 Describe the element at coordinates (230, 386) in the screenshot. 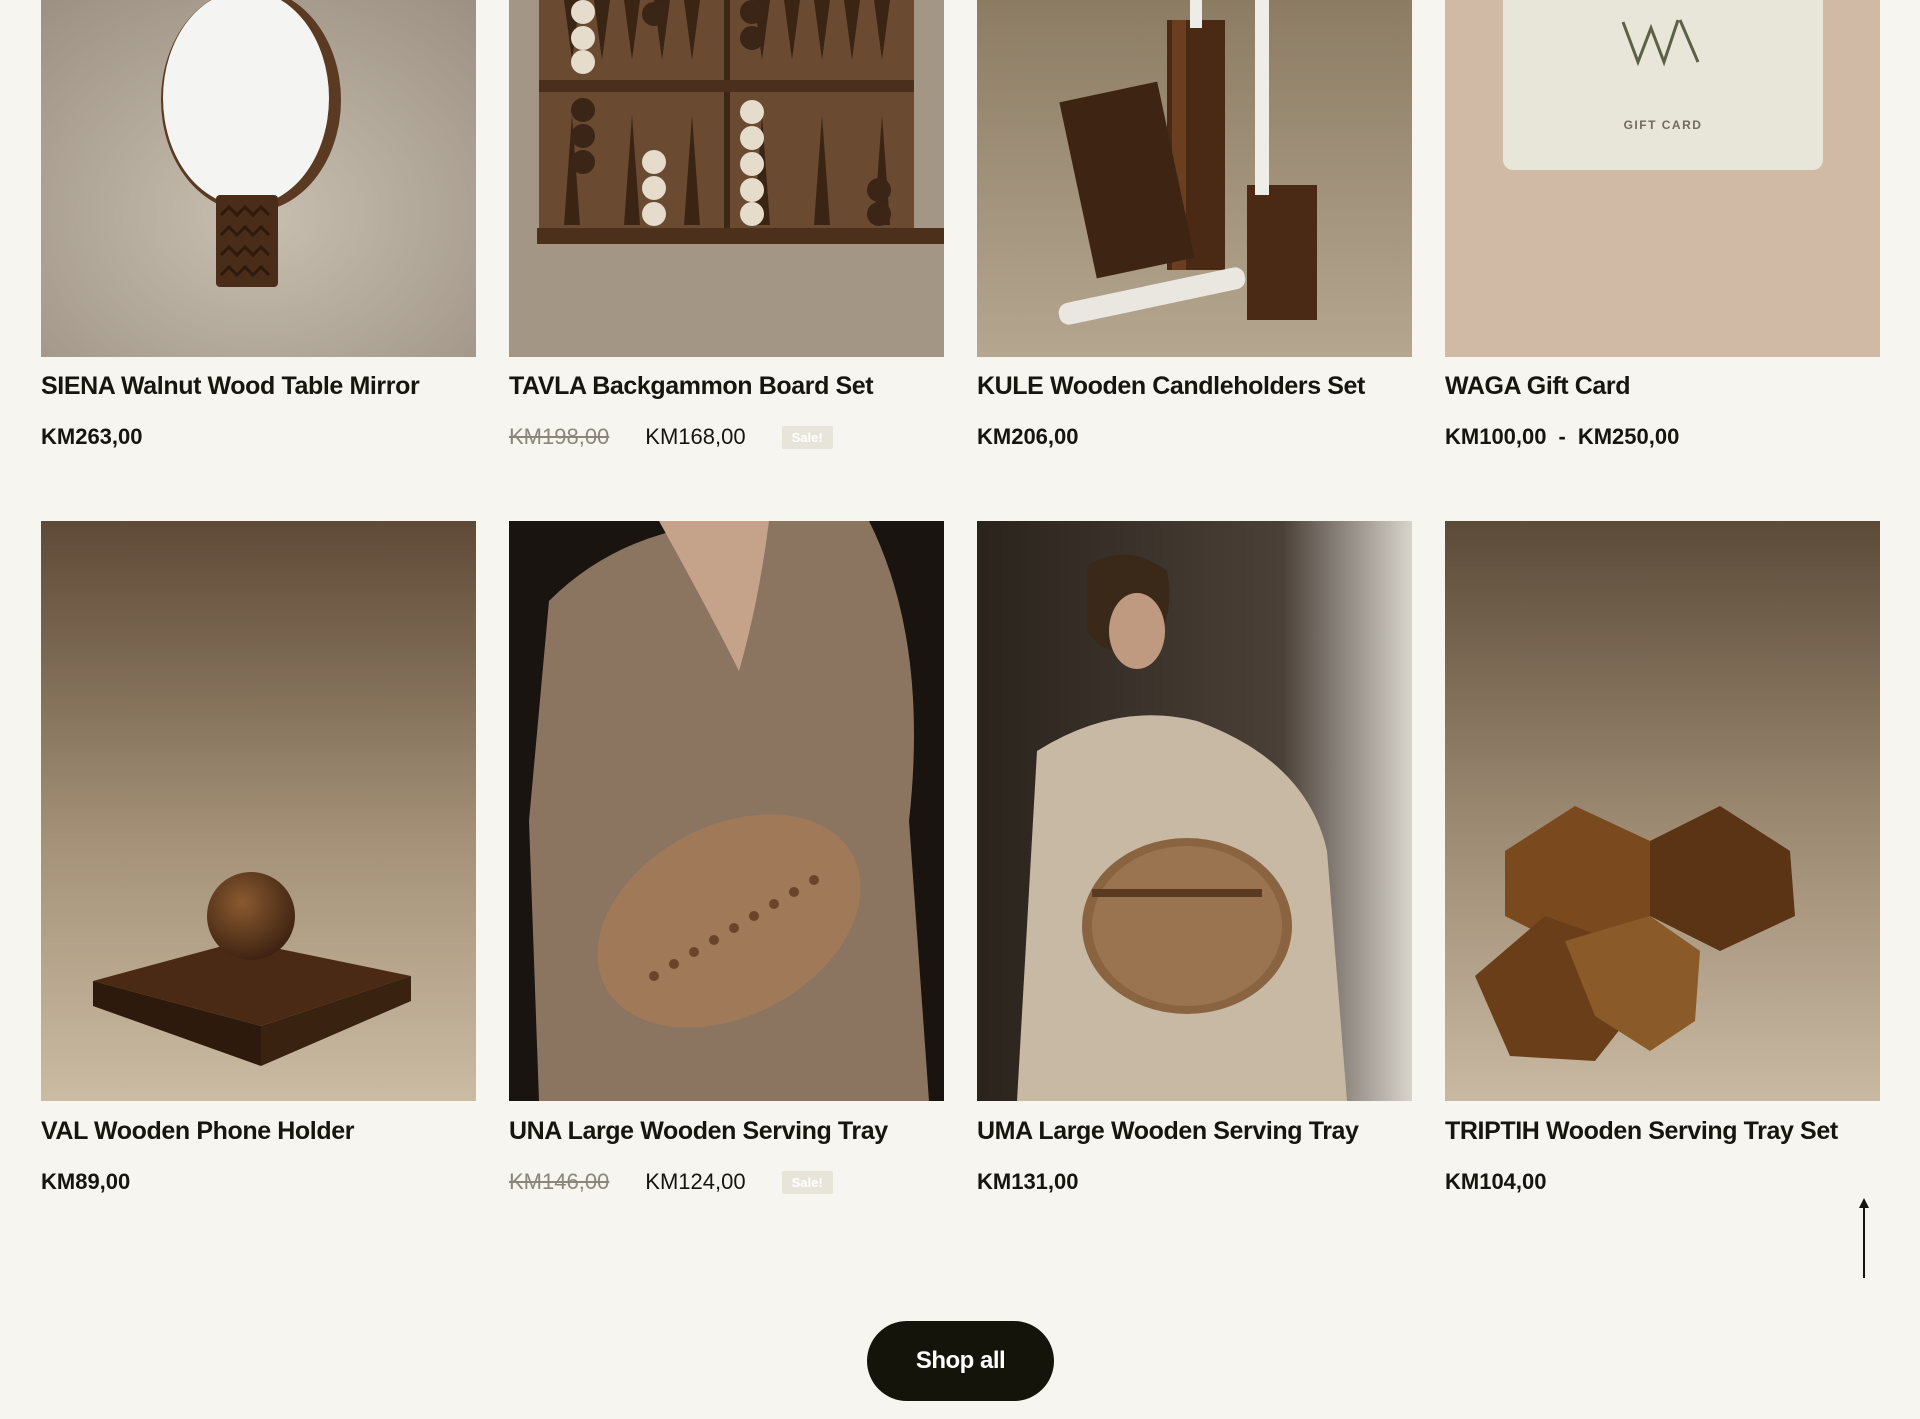

I see `product-title: SIENA Walnut Wood Table Mirror` at that location.